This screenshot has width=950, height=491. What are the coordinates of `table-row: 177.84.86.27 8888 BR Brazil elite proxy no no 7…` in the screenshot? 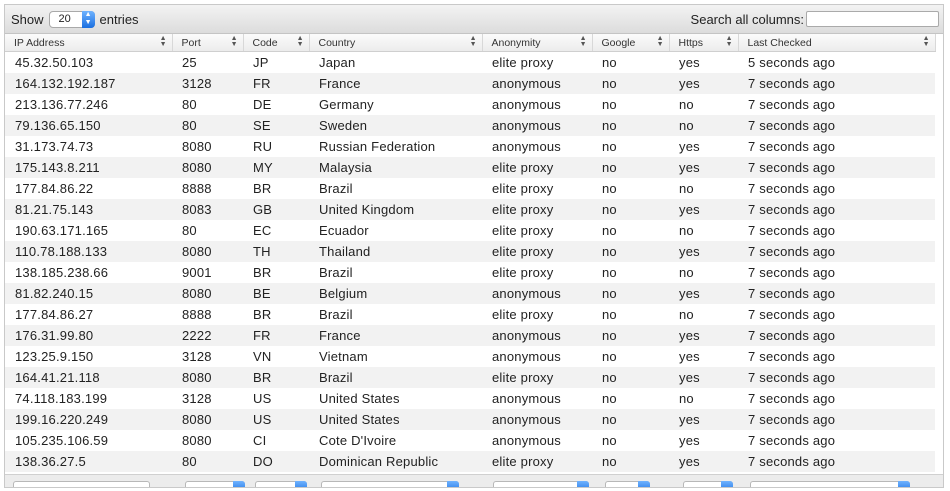 It's located at (470, 314).